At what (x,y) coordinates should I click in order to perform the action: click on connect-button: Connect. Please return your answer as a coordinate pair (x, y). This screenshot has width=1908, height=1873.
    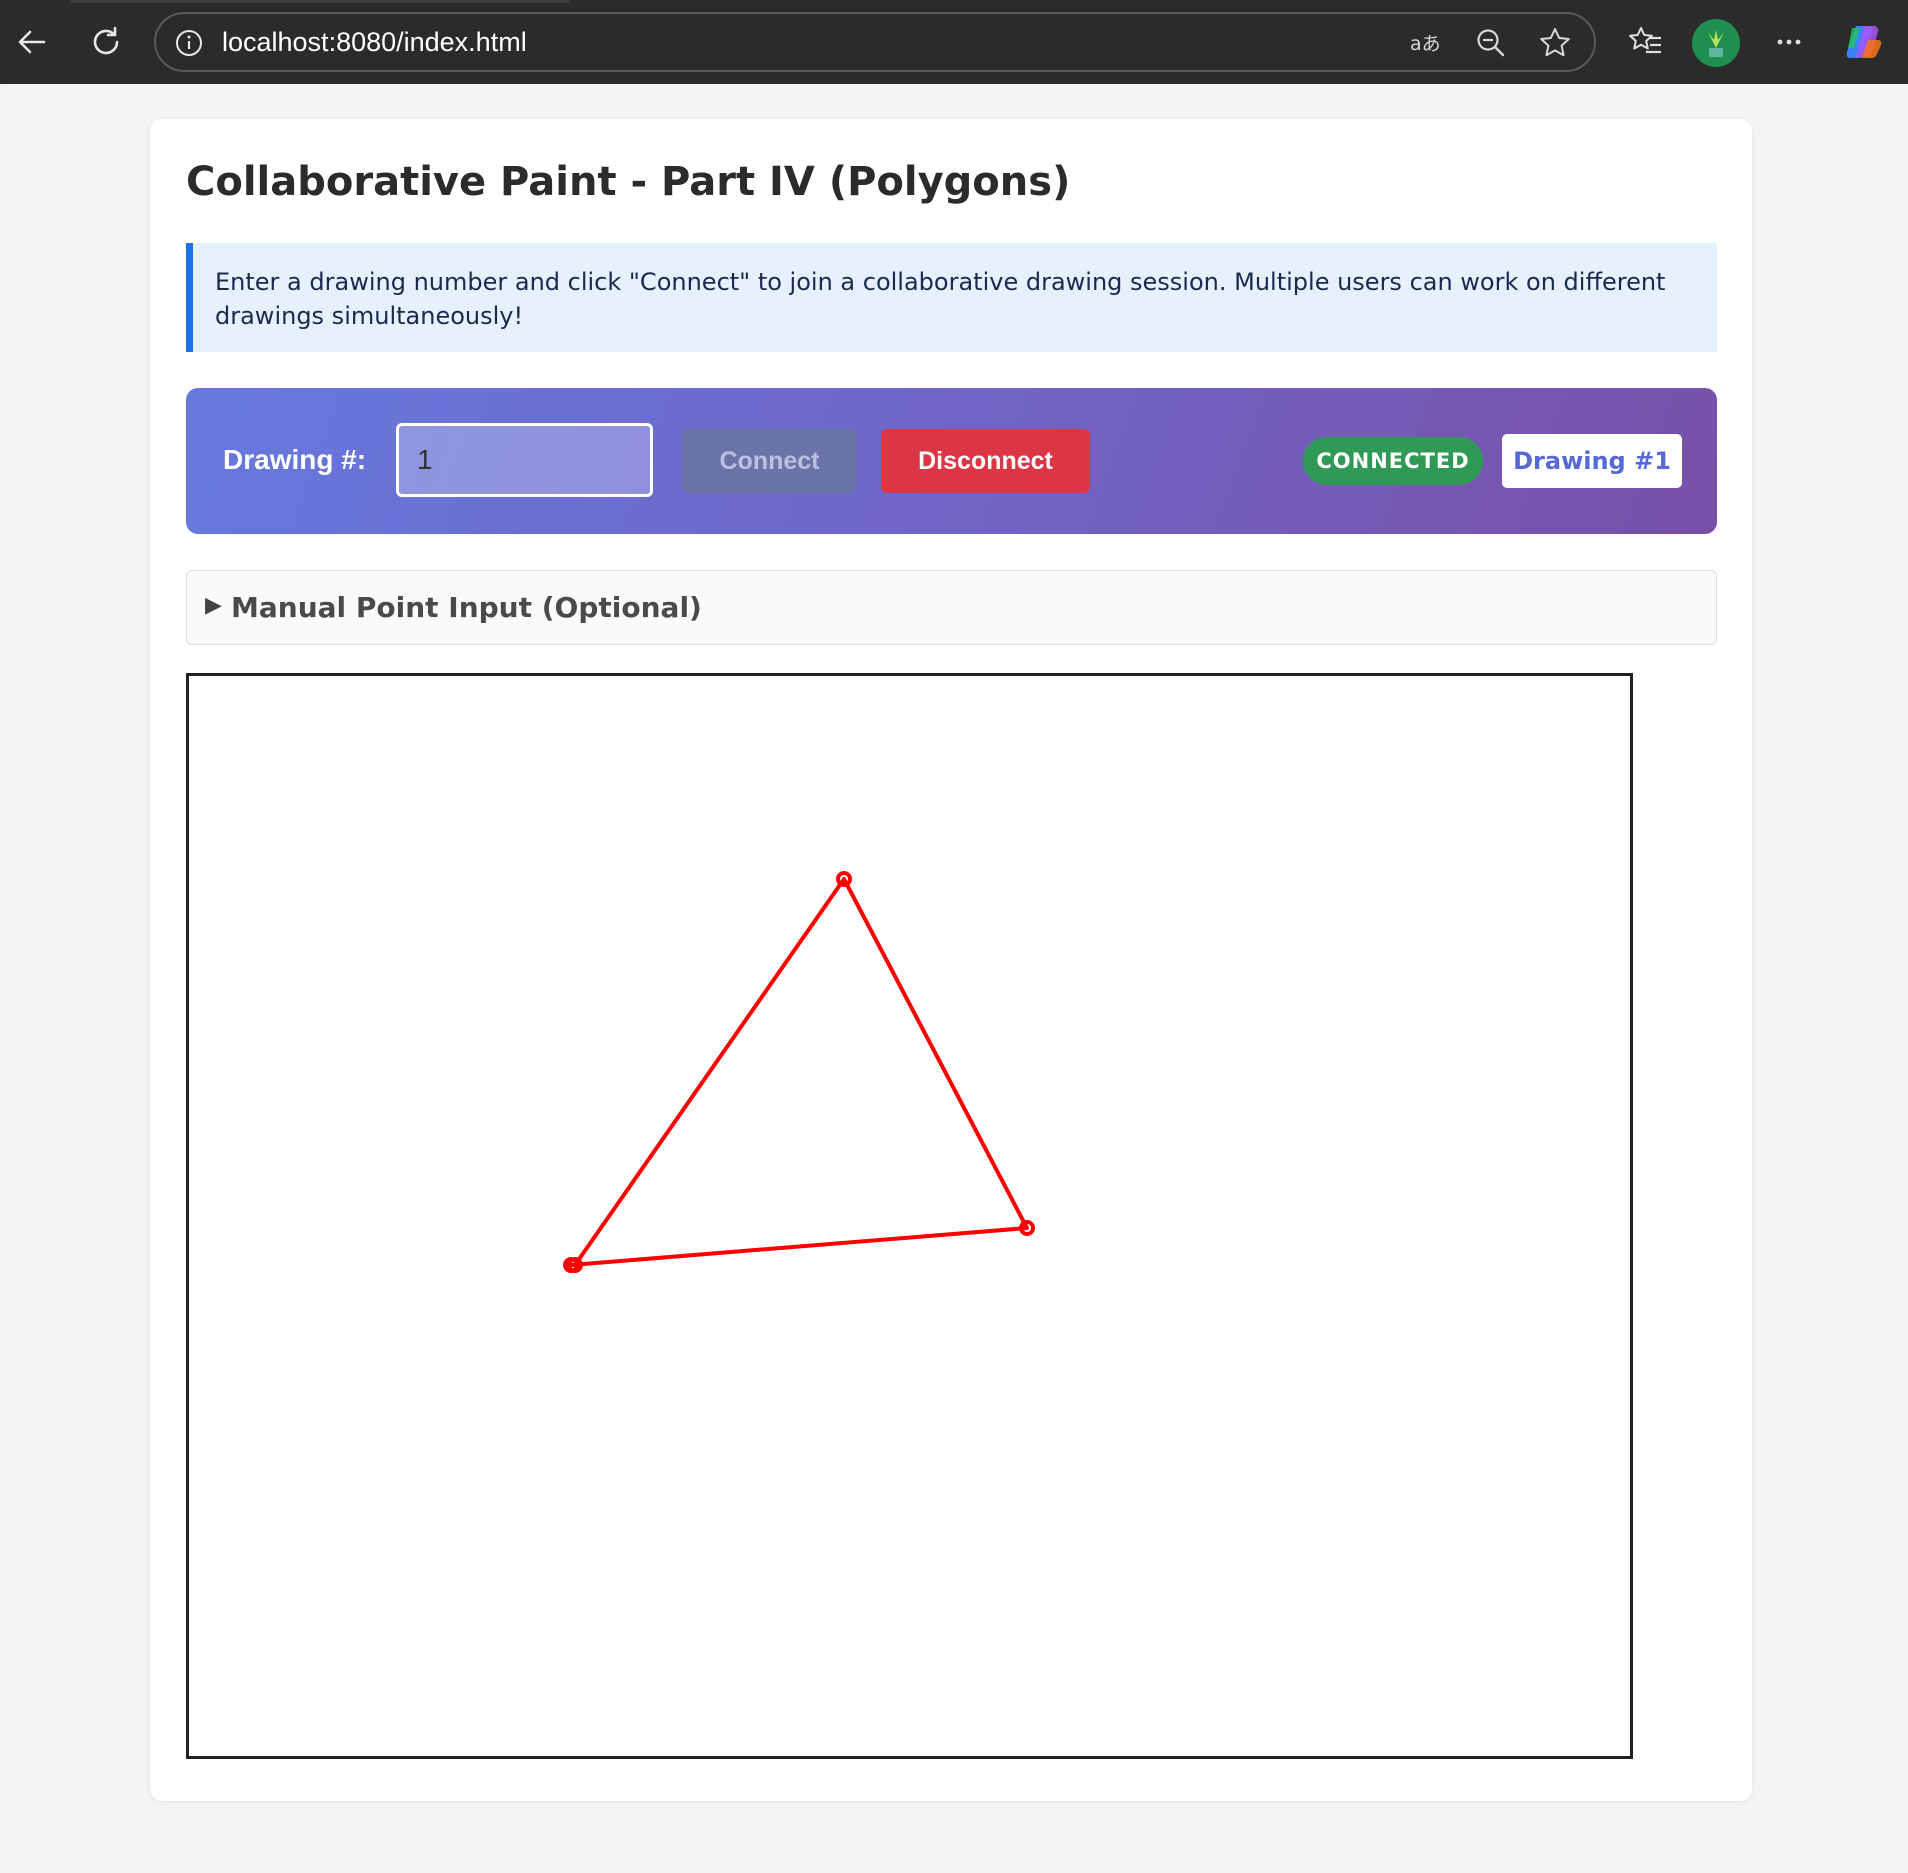
    Looking at the image, I should click on (769, 461).